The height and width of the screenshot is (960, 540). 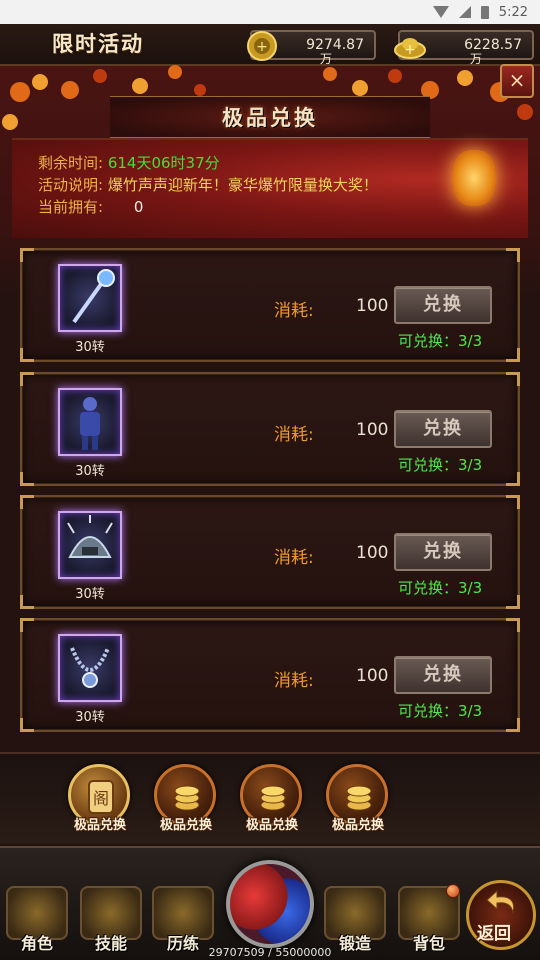 What do you see at coordinates (111, 904) in the screenshot?
I see `nav-skills: 技能` at bounding box center [111, 904].